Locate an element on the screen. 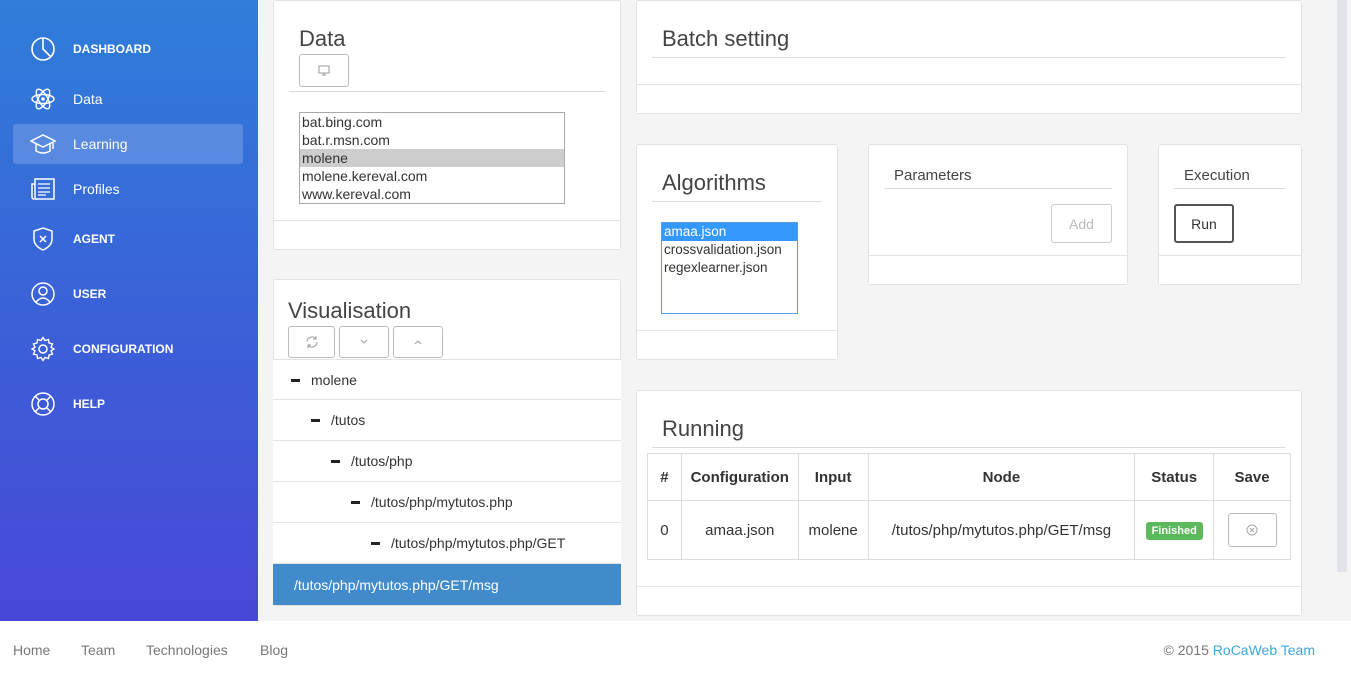 The image size is (1351, 681). refresh-button is located at coordinates (311, 342).